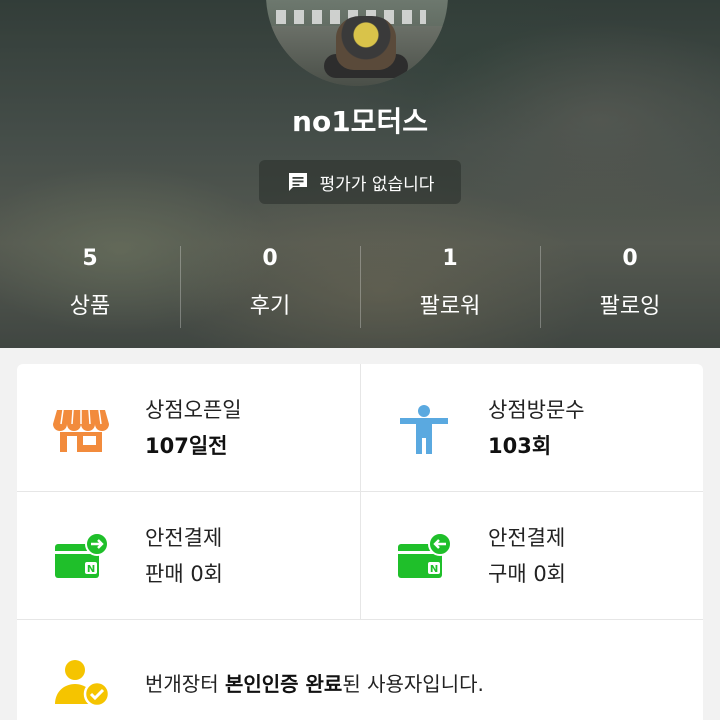  What do you see at coordinates (450, 306) in the screenshot?
I see `stat-label: 팔로워` at bounding box center [450, 306].